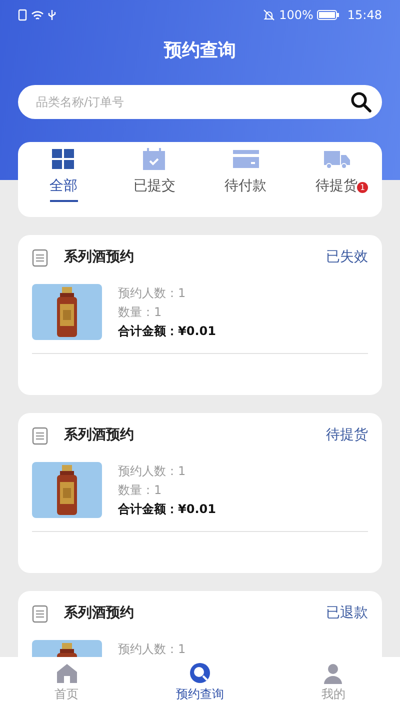 This screenshot has height=711, width=400. I want to click on page-title: 预约查询, so click(199, 51).